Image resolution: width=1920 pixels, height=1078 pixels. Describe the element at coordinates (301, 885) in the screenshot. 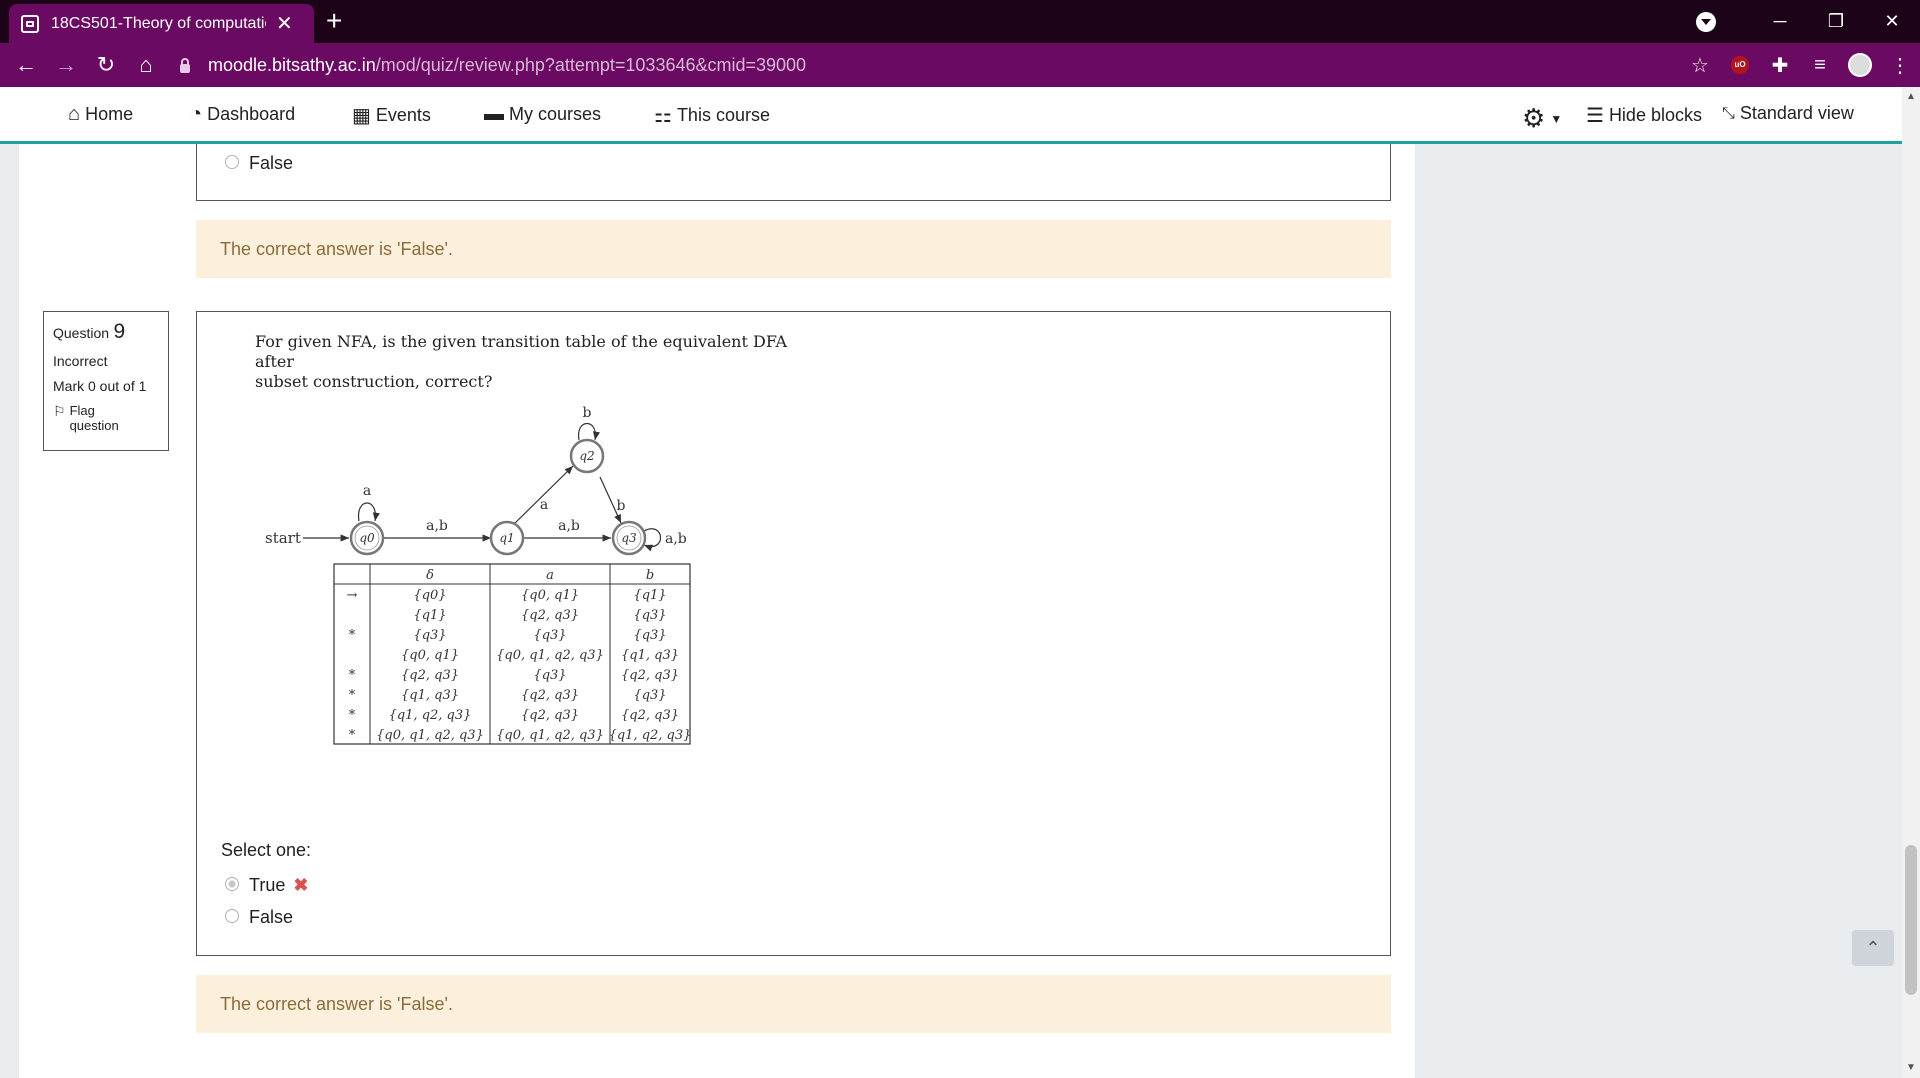

I see `incorrect-x-icon: ✖` at that location.